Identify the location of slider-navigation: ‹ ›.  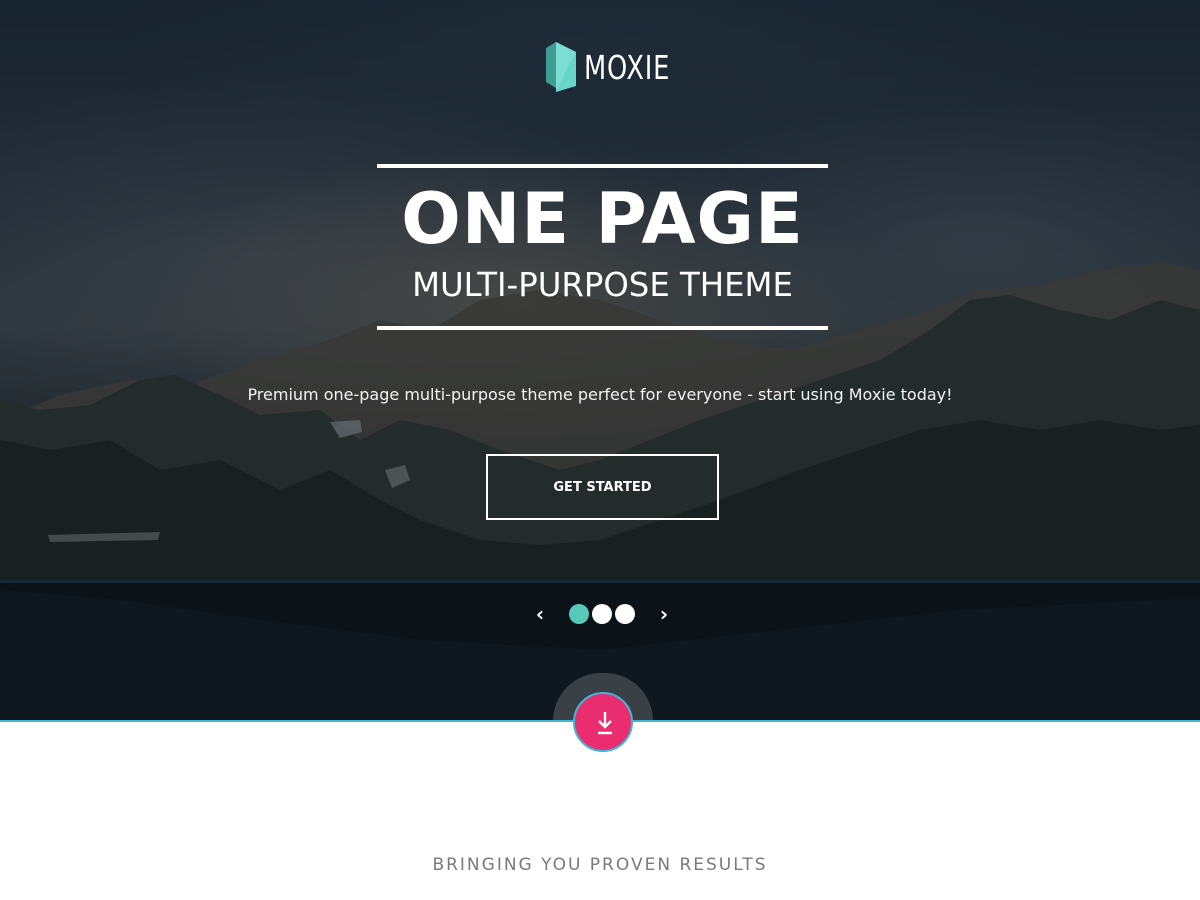
(602, 614).